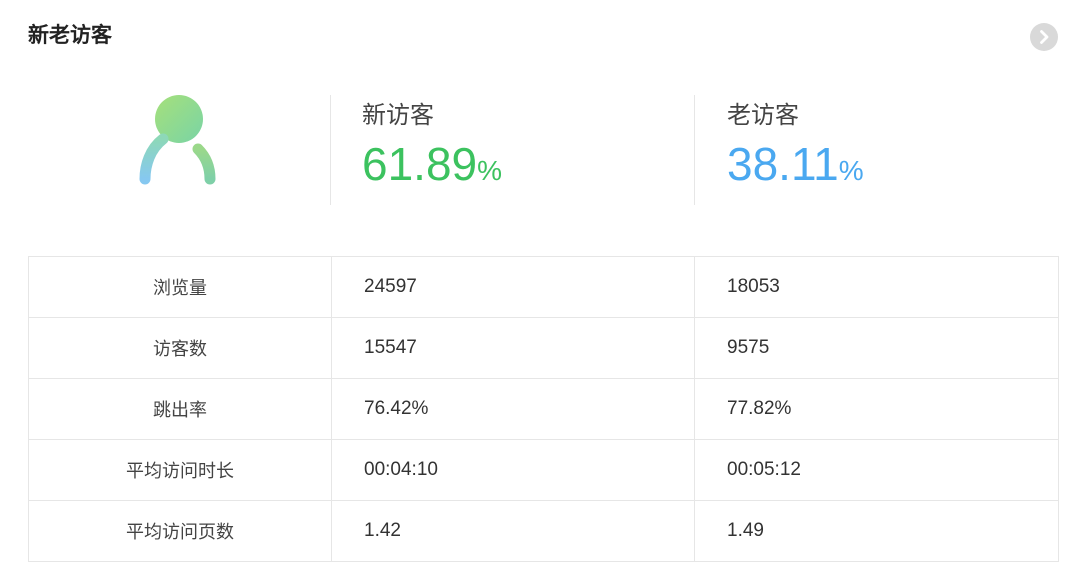 Image resolution: width=1080 pixels, height=587 pixels. I want to click on old-visitor-percentage: 38.11%, so click(795, 170).